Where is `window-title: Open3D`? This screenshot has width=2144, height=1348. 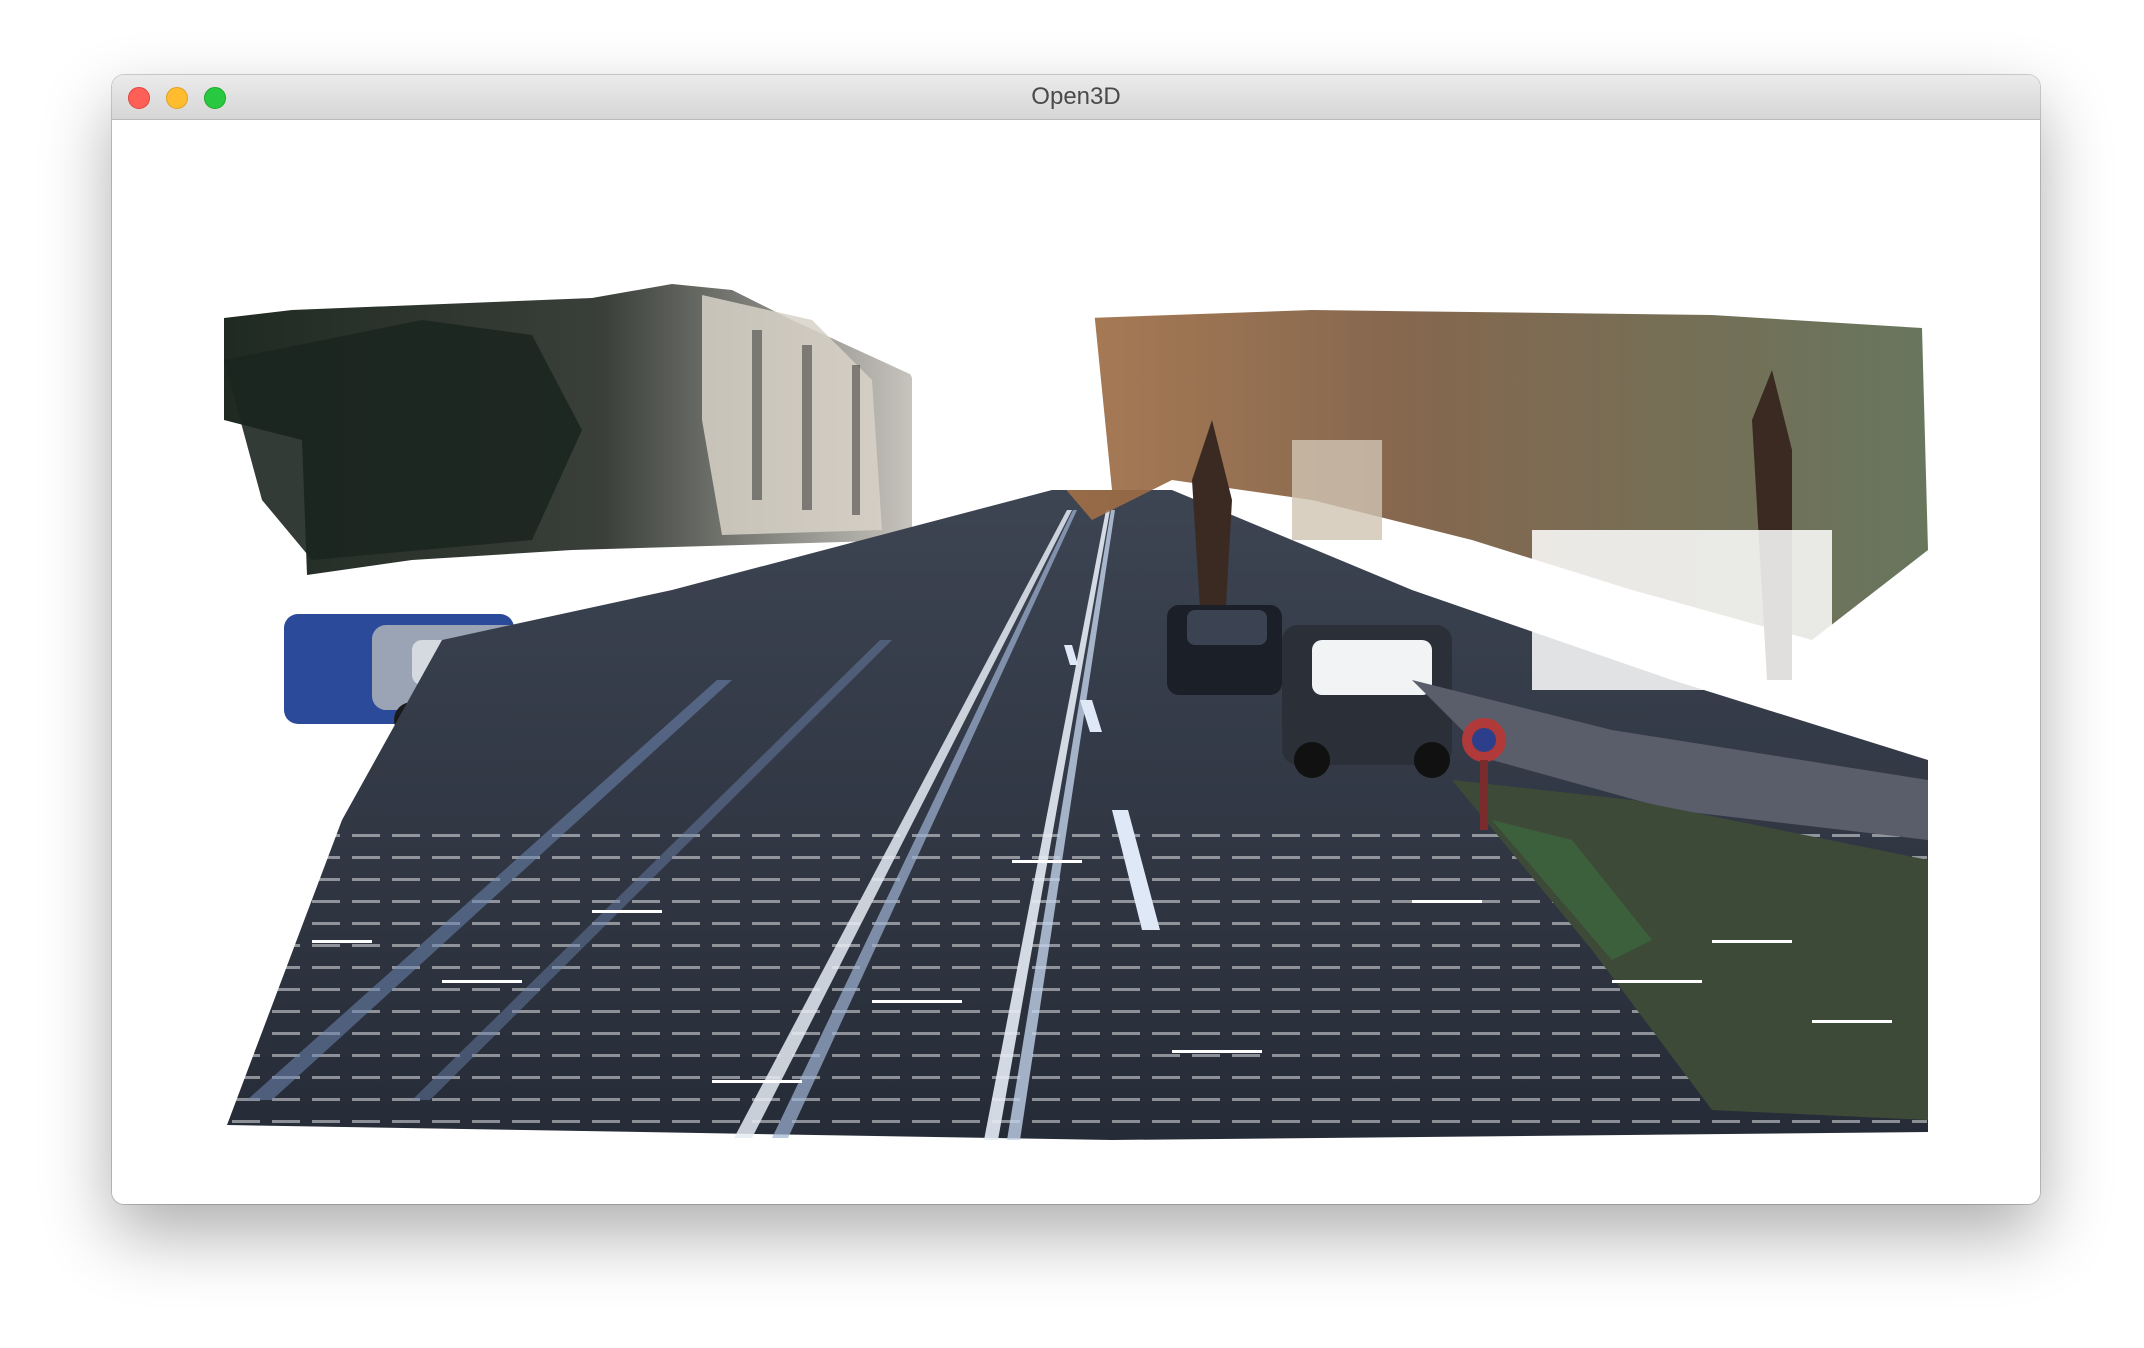
window-title: Open3D is located at coordinates (1076, 96).